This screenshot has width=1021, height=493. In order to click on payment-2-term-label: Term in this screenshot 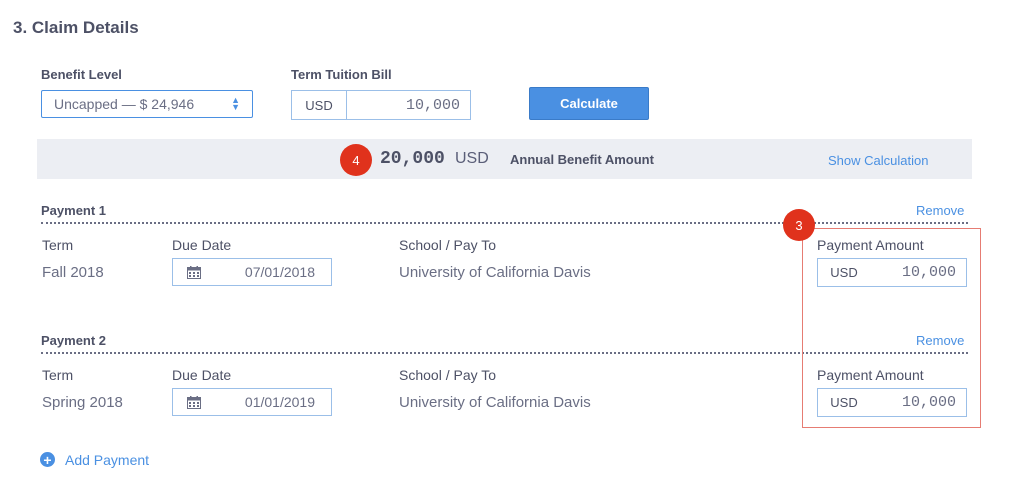, I will do `click(58, 375)`.